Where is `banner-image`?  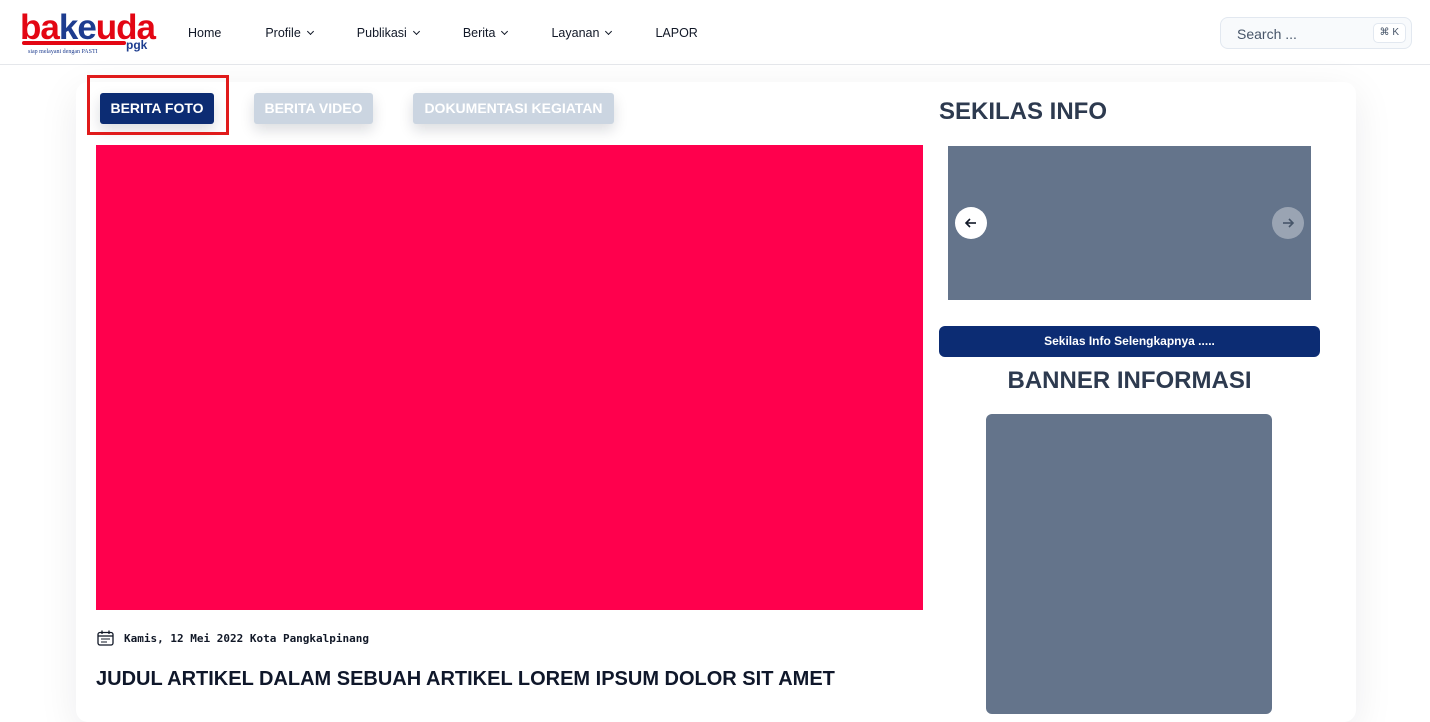
banner-image is located at coordinates (1129, 564).